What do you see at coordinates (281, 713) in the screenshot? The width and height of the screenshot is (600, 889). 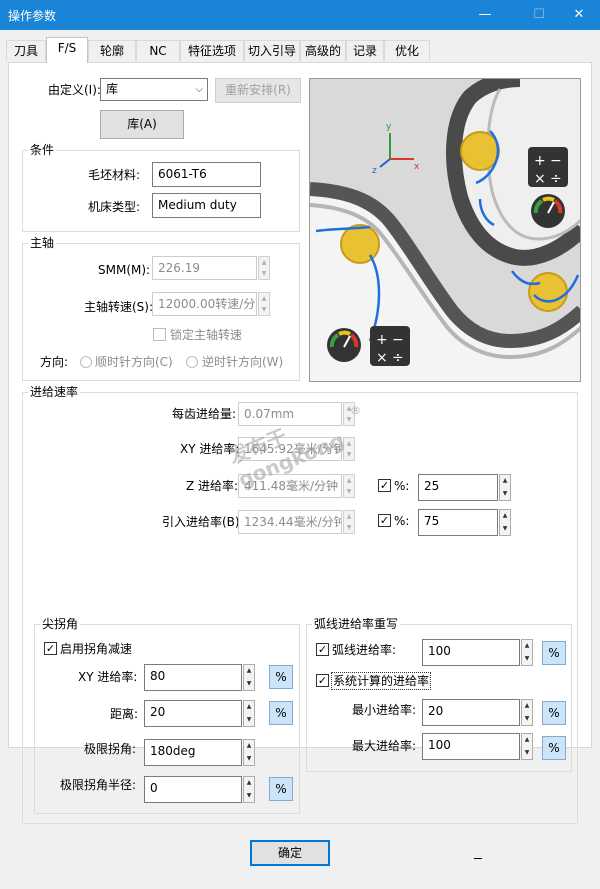 I see `corner-distance-pct-button: %` at bounding box center [281, 713].